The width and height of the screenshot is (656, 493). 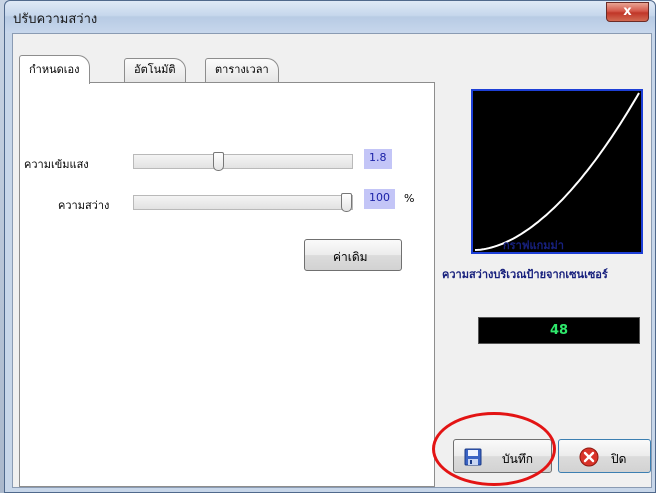 I want to click on sensor-label: ความสว่างบริเวณป้ายจากเซนเซอร์, so click(x=525, y=274).